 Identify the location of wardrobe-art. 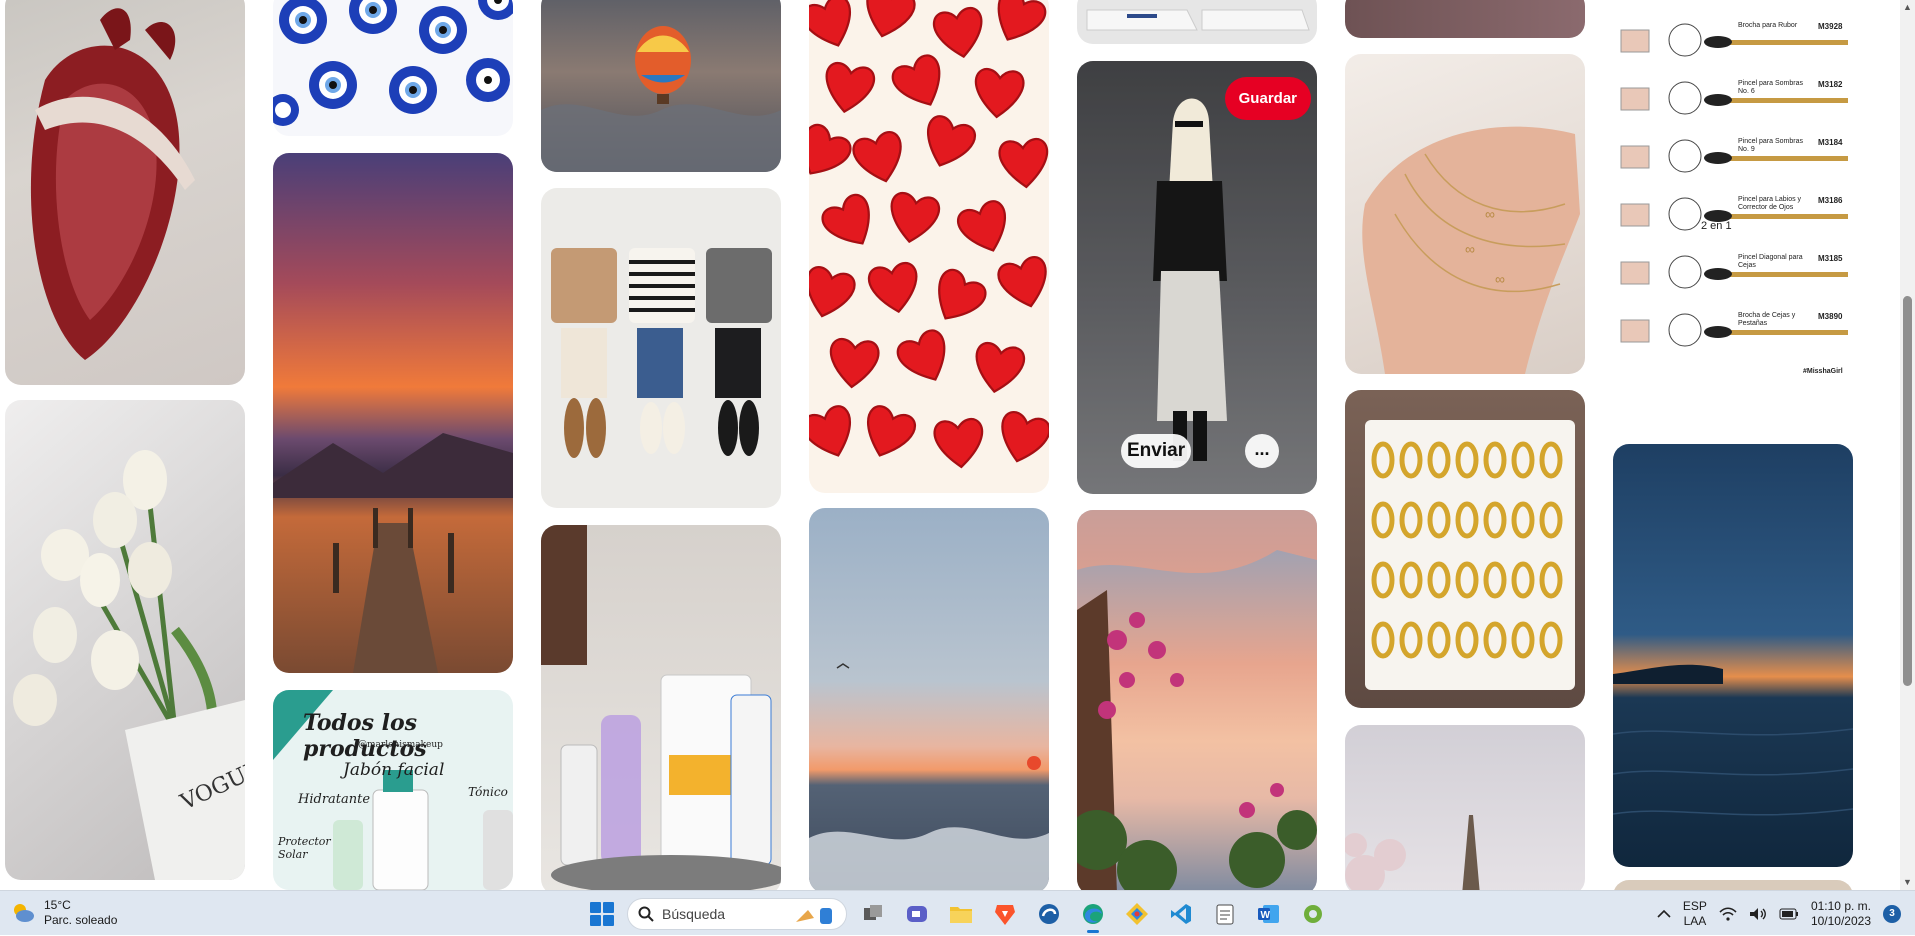
(661, 353).